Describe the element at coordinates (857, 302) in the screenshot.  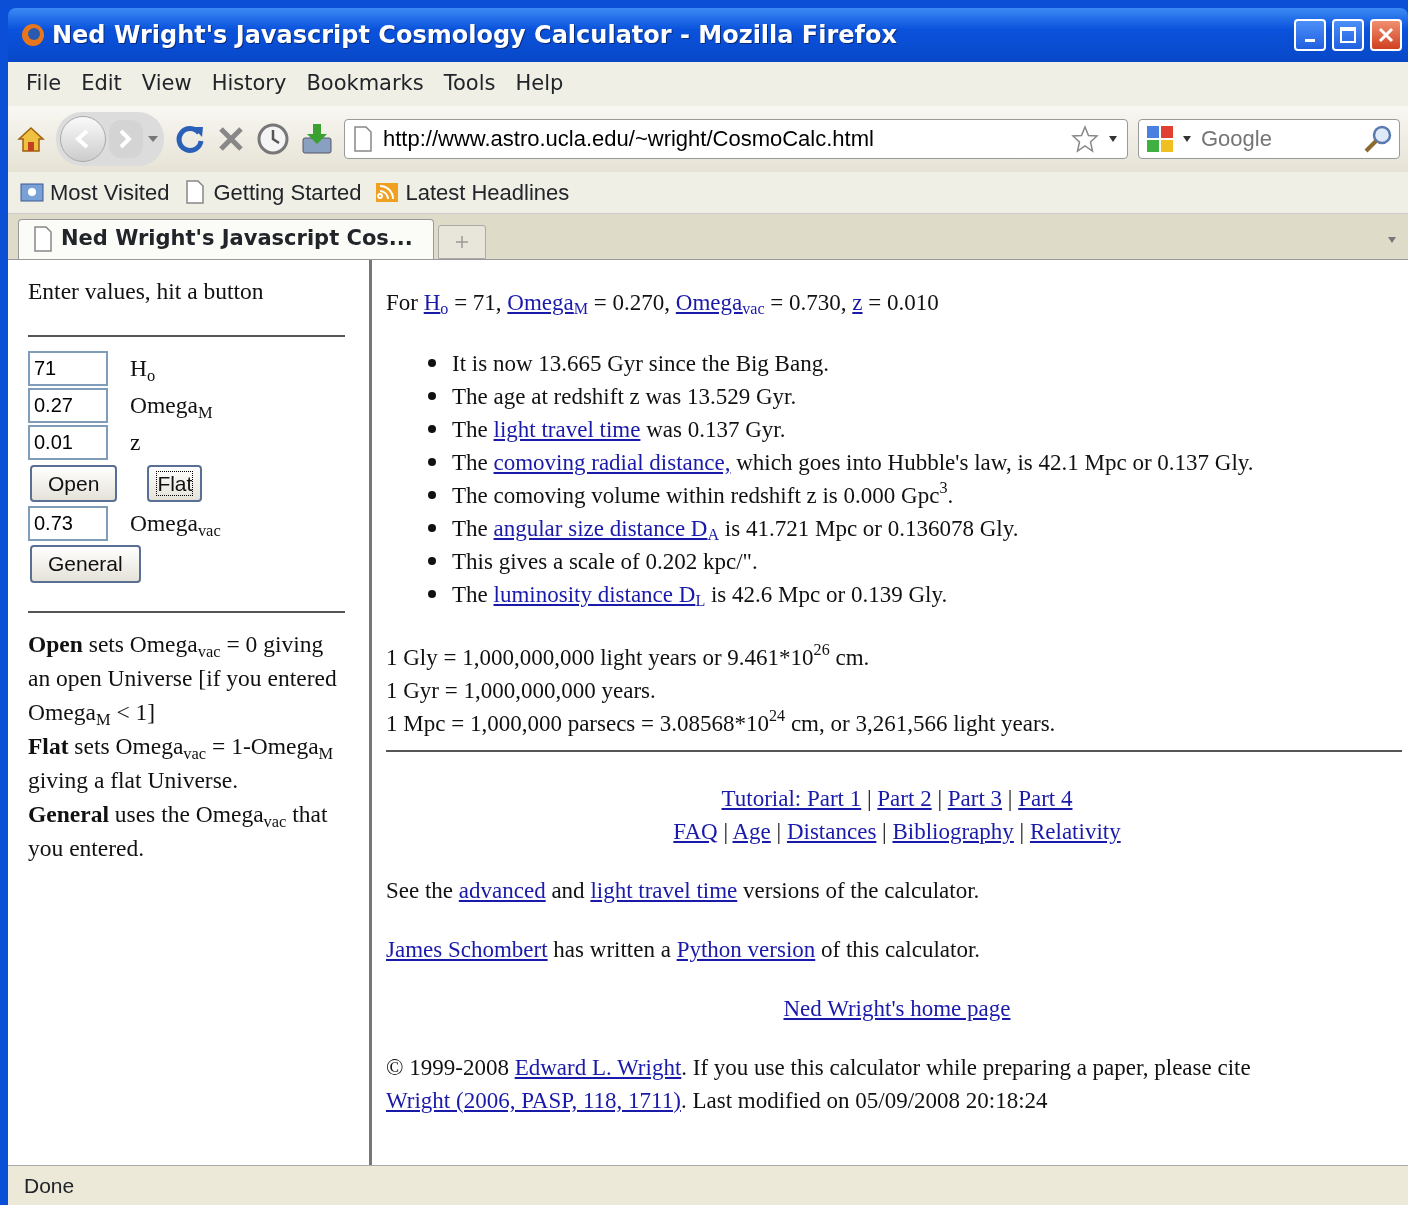
I see `link: z` at that location.